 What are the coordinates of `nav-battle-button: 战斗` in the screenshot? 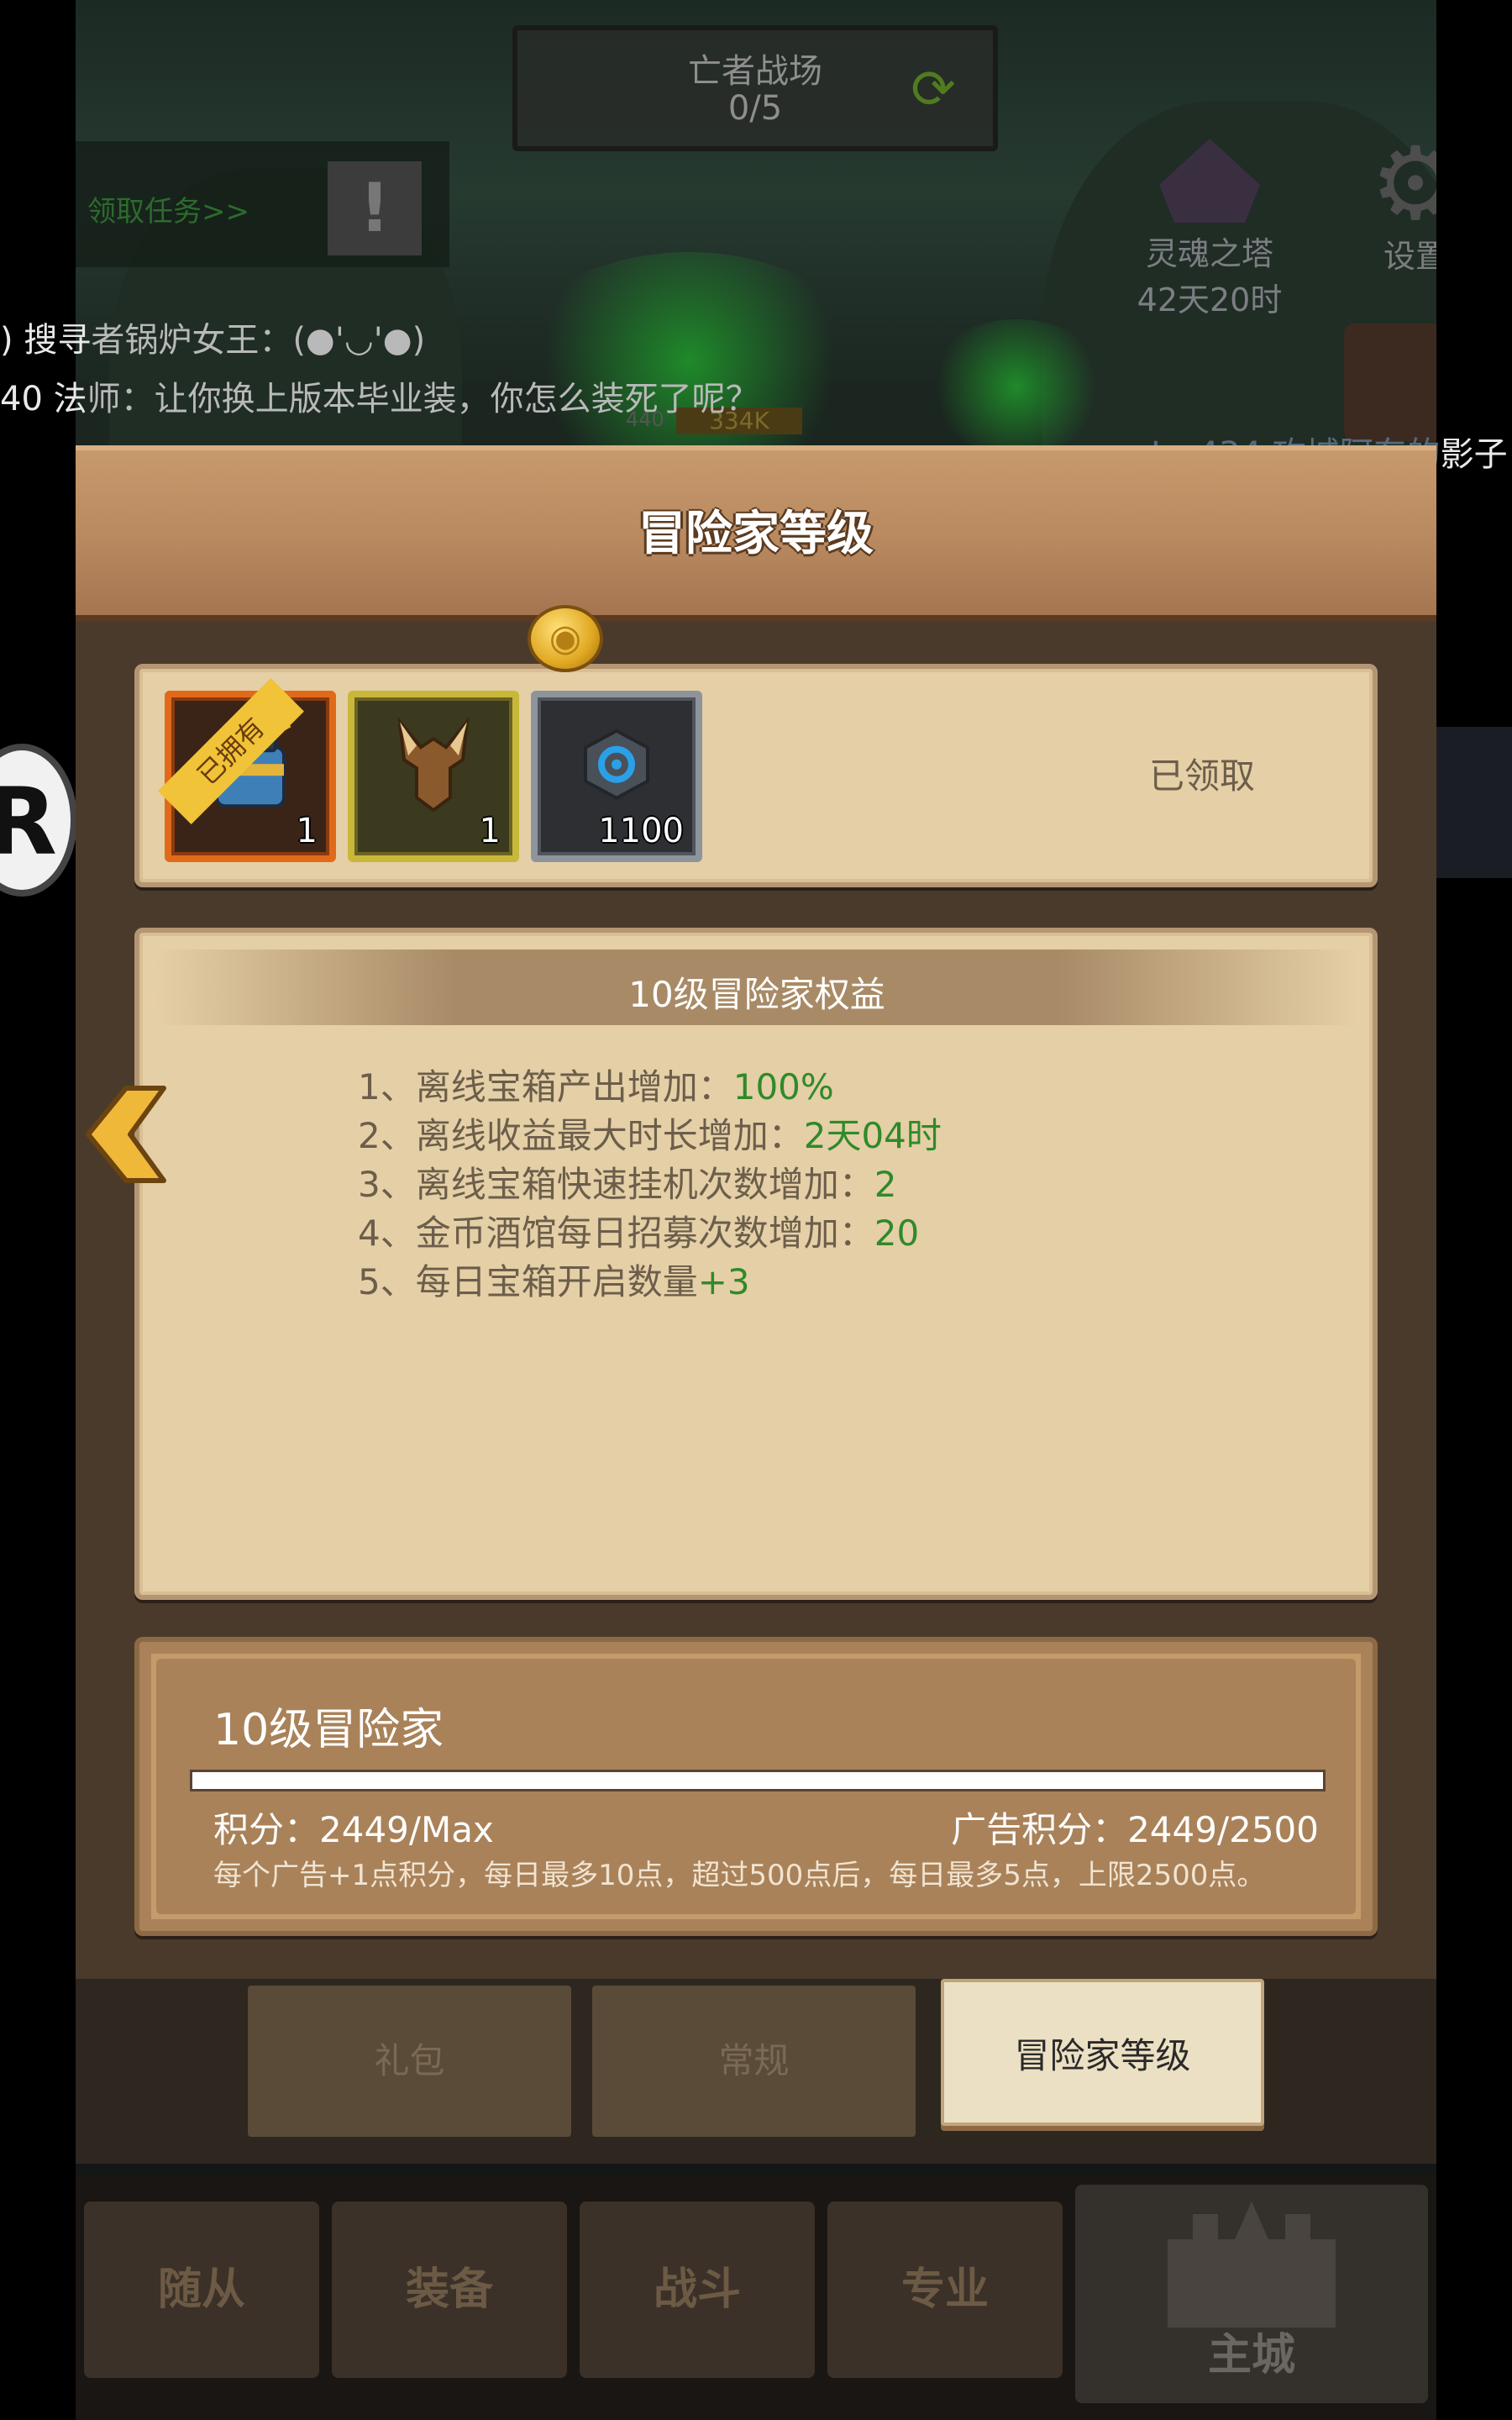 It's located at (697, 2290).